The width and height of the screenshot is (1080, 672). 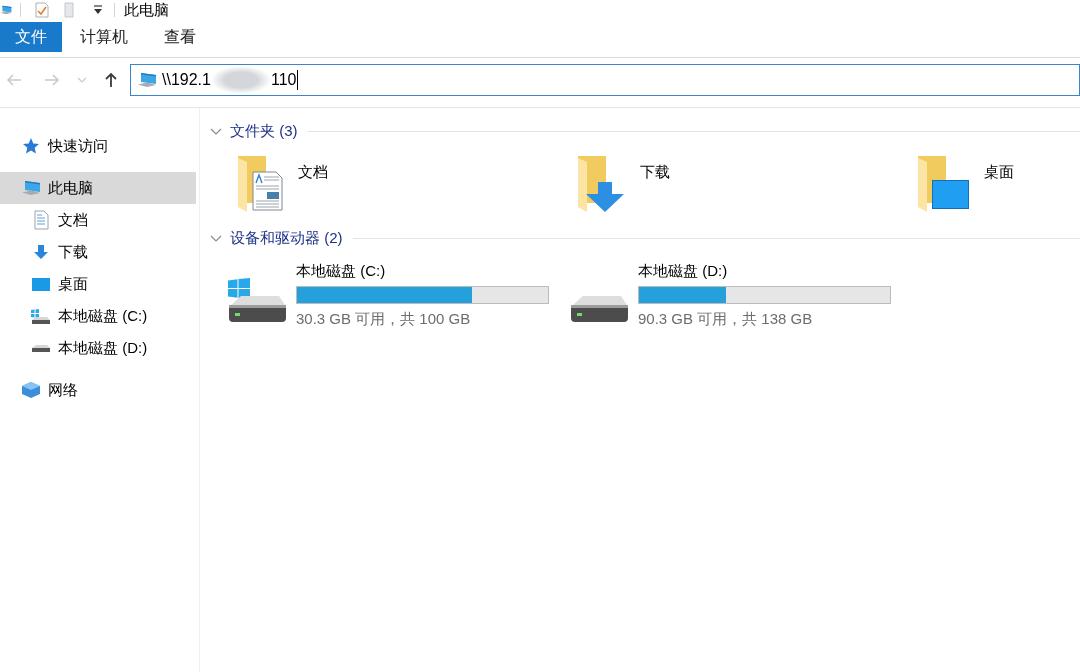 What do you see at coordinates (41, 284) in the screenshot?
I see `desktop-icon` at bounding box center [41, 284].